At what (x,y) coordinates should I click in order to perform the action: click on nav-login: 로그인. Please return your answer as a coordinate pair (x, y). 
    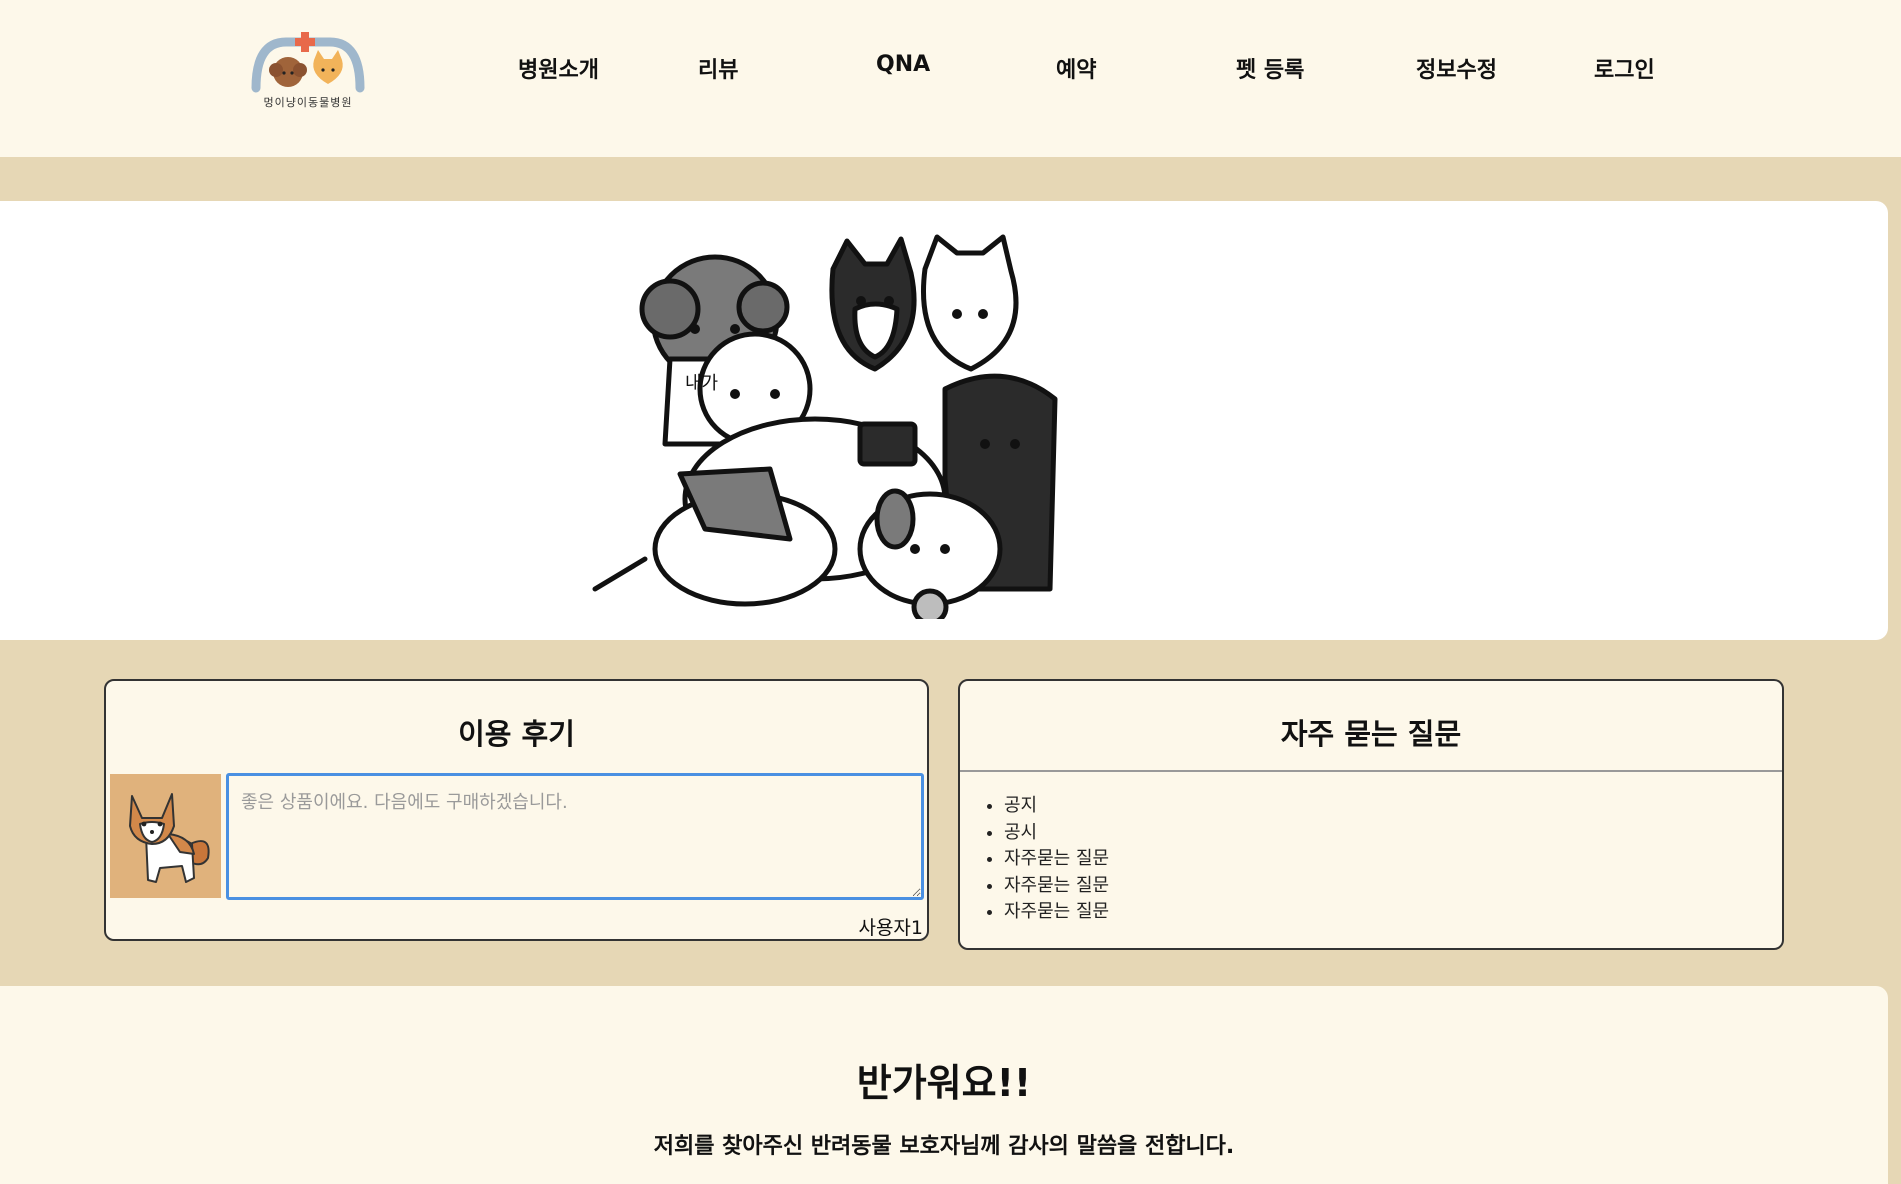
    Looking at the image, I should click on (1624, 68).